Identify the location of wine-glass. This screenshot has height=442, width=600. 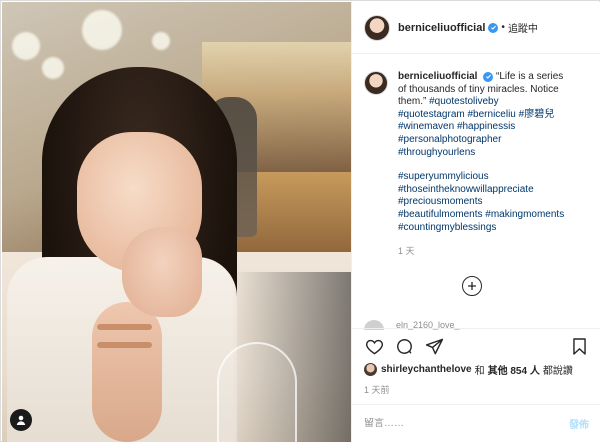
(257, 392).